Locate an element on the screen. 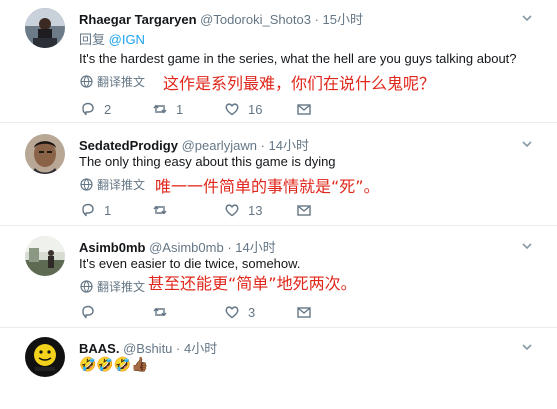  retweet-count: 1 is located at coordinates (180, 109).